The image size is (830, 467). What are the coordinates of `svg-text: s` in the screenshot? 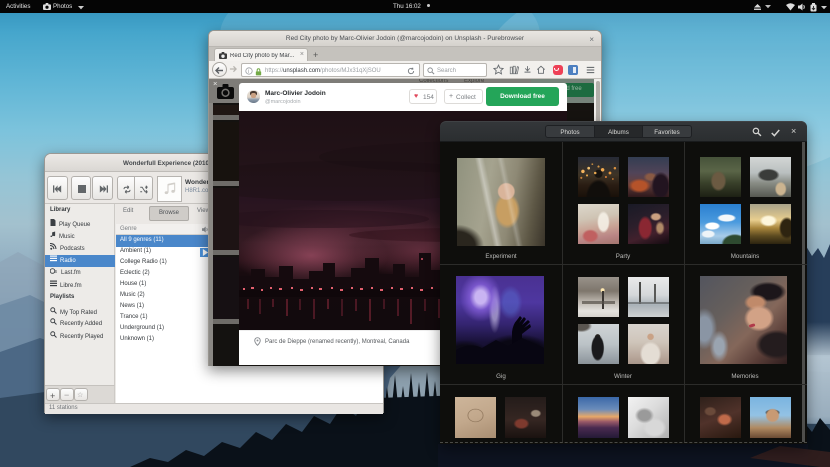 It's located at (56, 271).